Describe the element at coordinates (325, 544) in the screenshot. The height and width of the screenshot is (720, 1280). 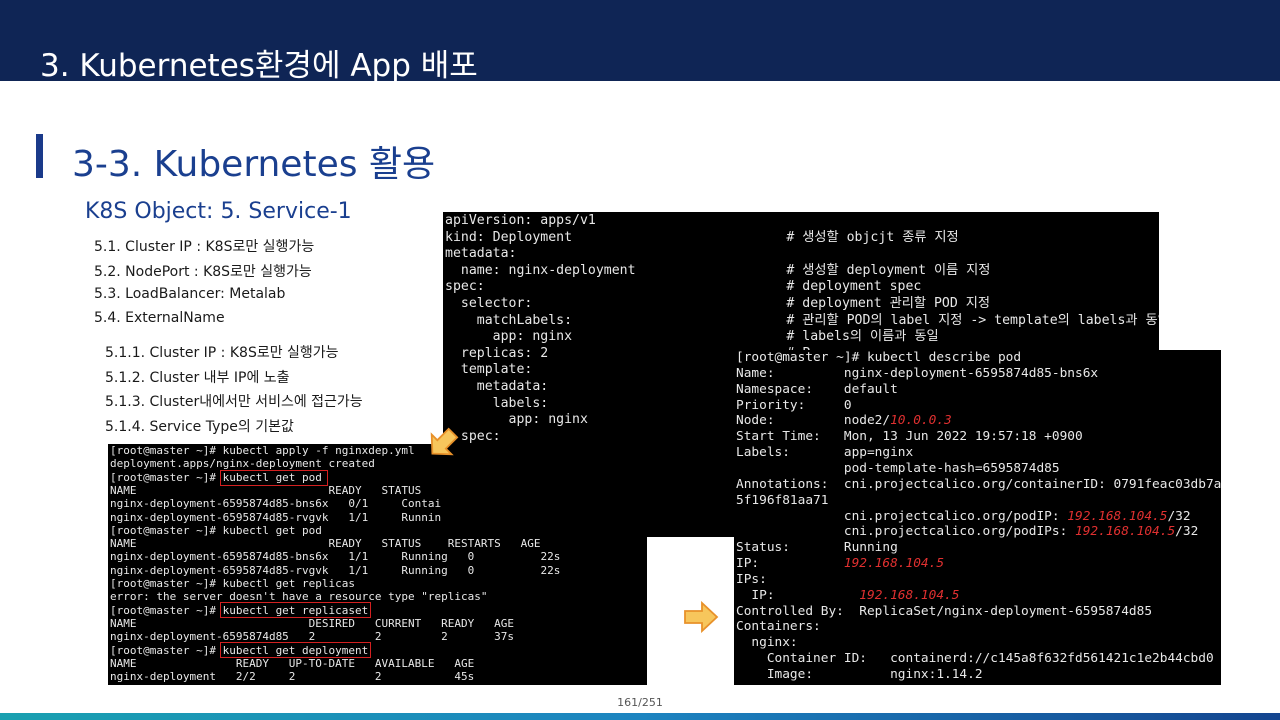
I see `terminal-line: NAME READY STATUS RESTARTS AGE` at that location.